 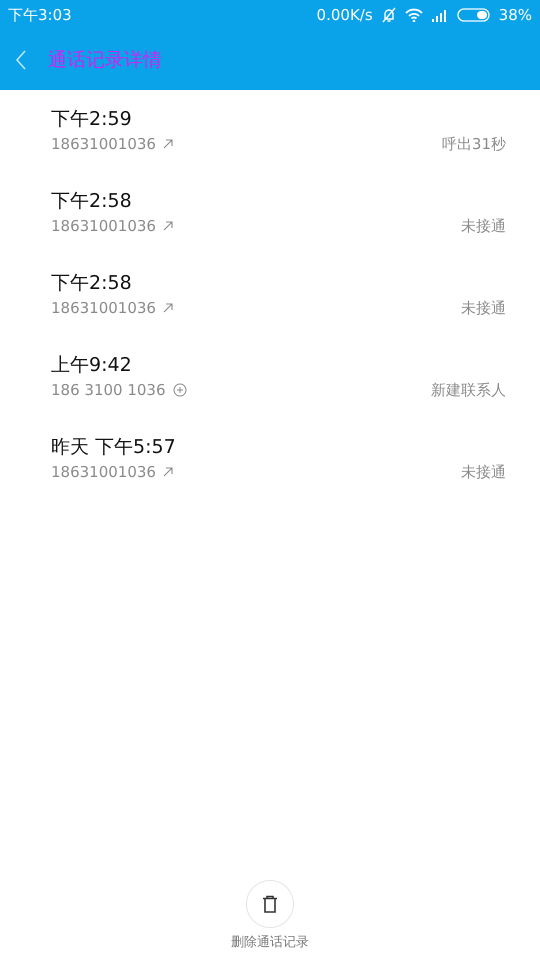 What do you see at coordinates (439, 15) in the screenshot?
I see `signal-icon` at bounding box center [439, 15].